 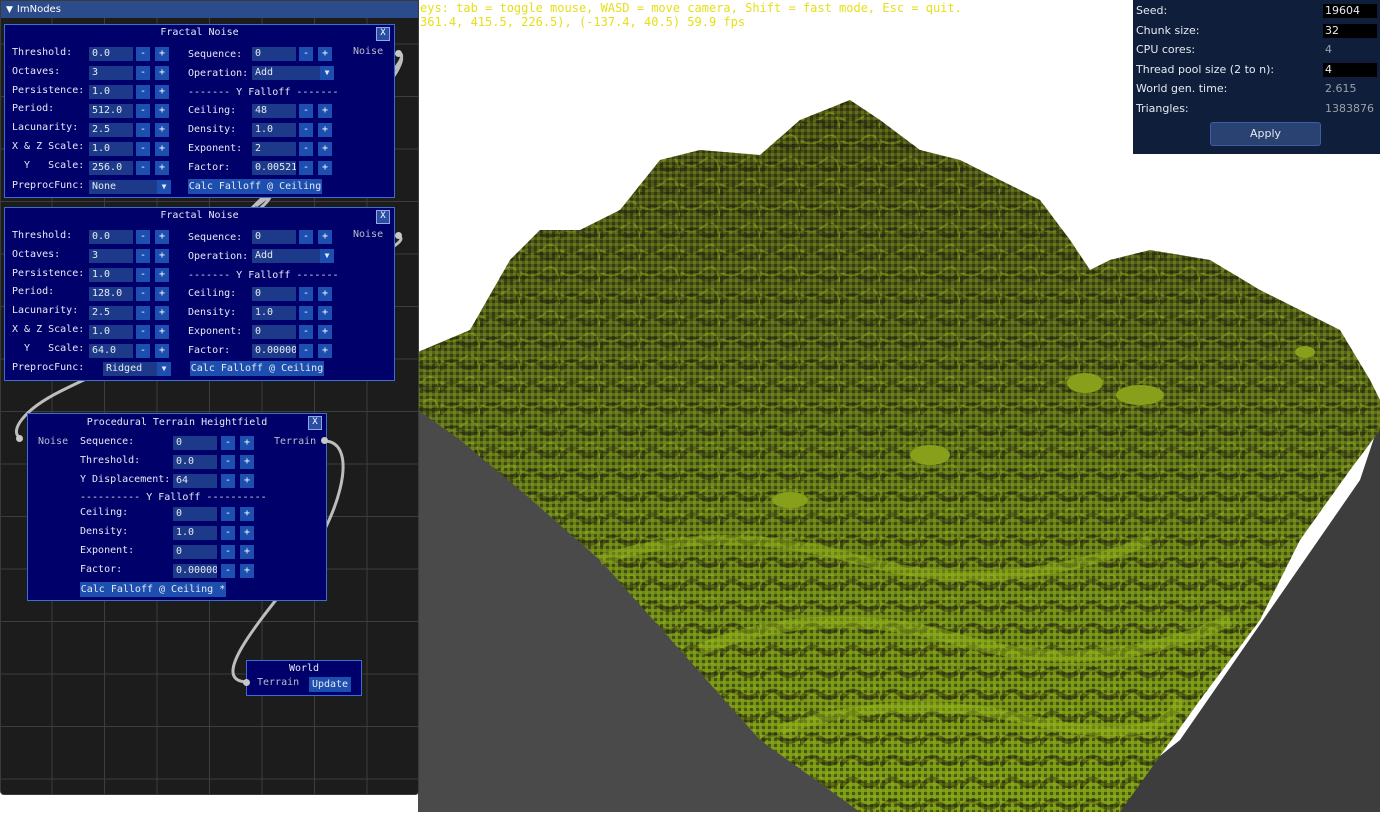 I want to click on seed-input: 19604, so click(x=1350, y=11).